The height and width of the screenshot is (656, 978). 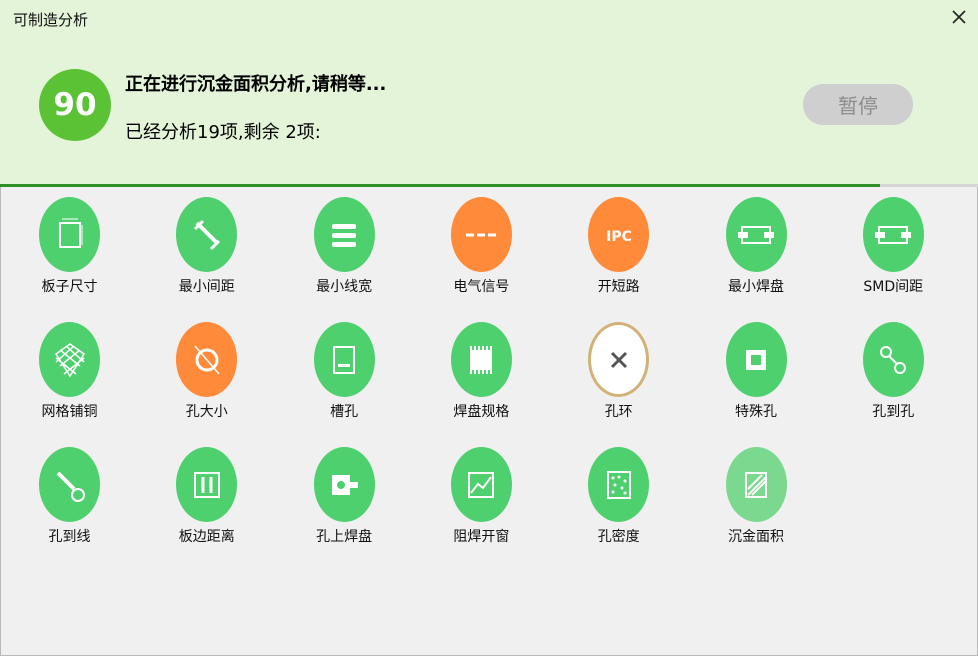 What do you see at coordinates (207, 359) in the screenshot?
I see `hole-size-icon` at bounding box center [207, 359].